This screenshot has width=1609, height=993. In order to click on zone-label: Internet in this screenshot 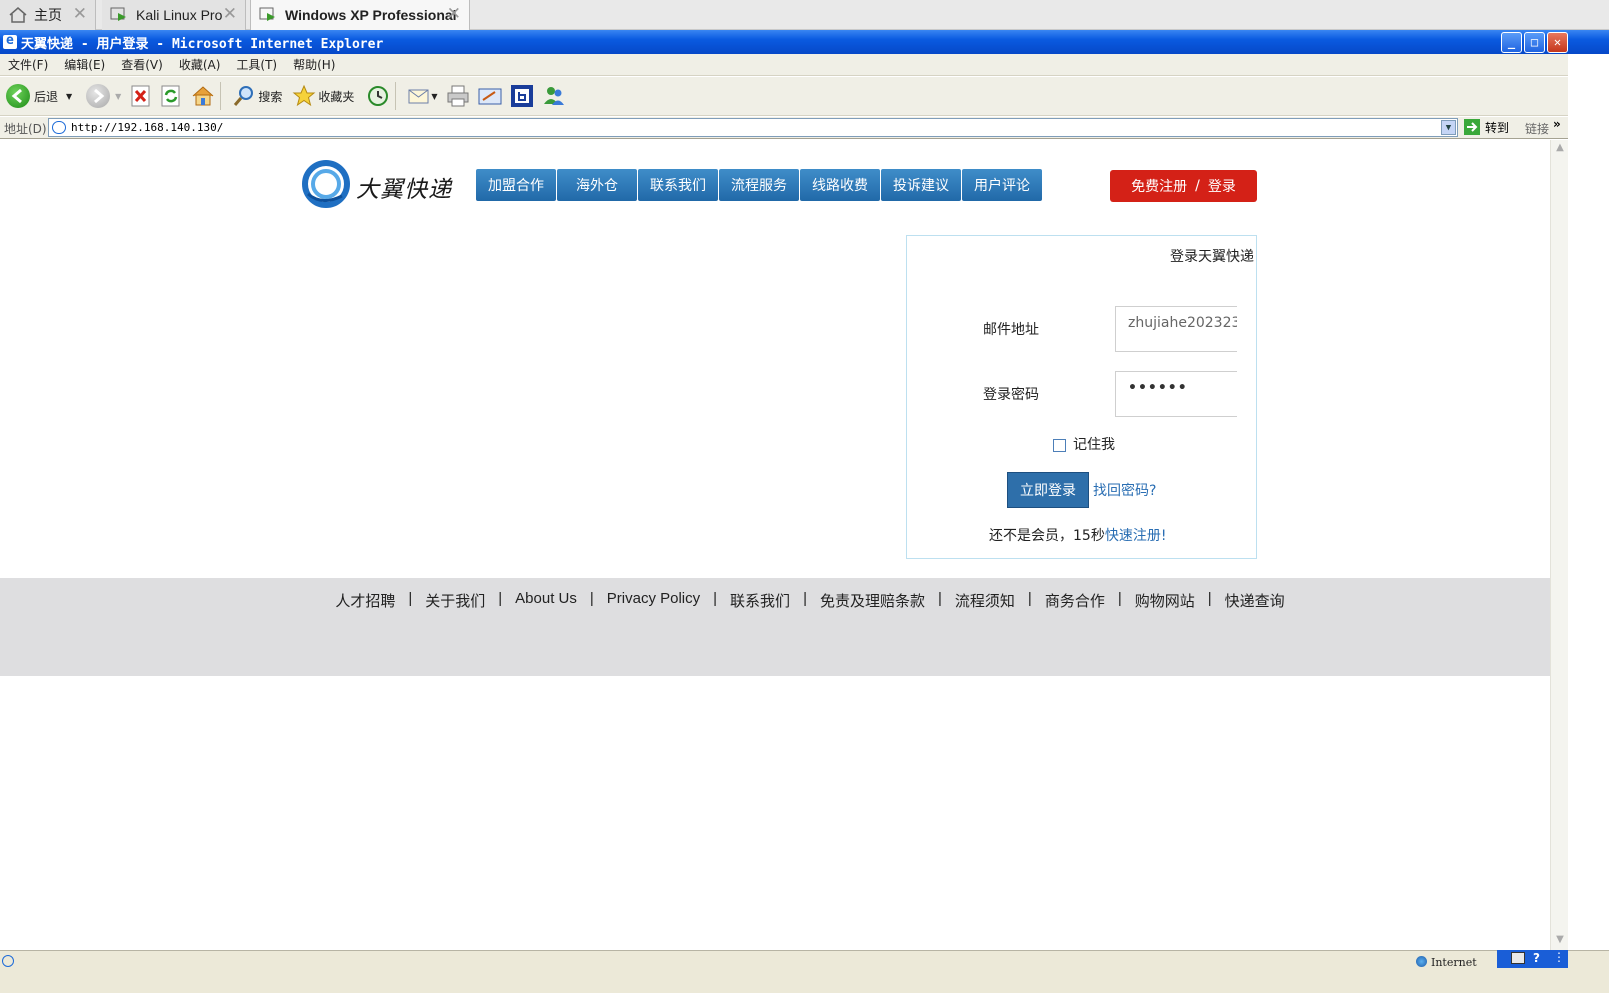, I will do `click(1454, 962)`.